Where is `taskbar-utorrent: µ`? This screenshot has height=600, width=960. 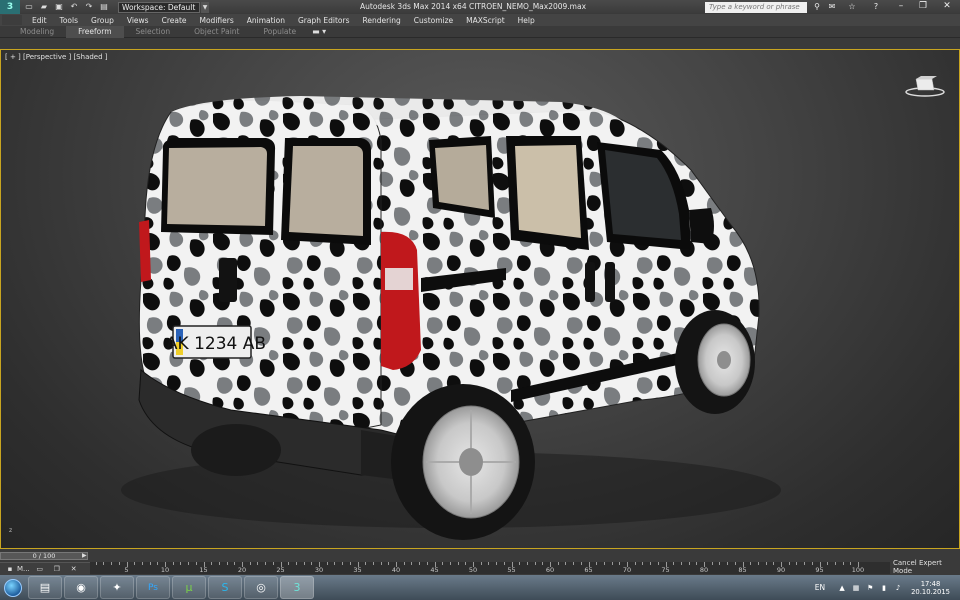 taskbar-utorrent: µ is located at coordinates (189, 587).